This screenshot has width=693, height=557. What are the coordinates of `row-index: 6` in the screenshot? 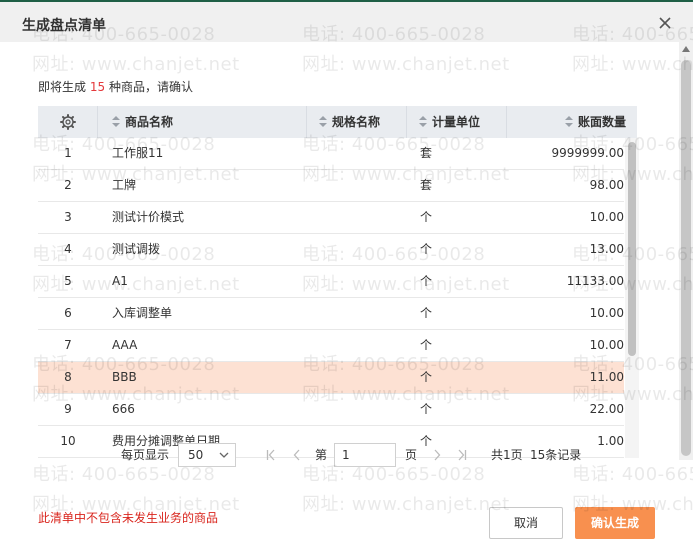 It's located at (68, 313).